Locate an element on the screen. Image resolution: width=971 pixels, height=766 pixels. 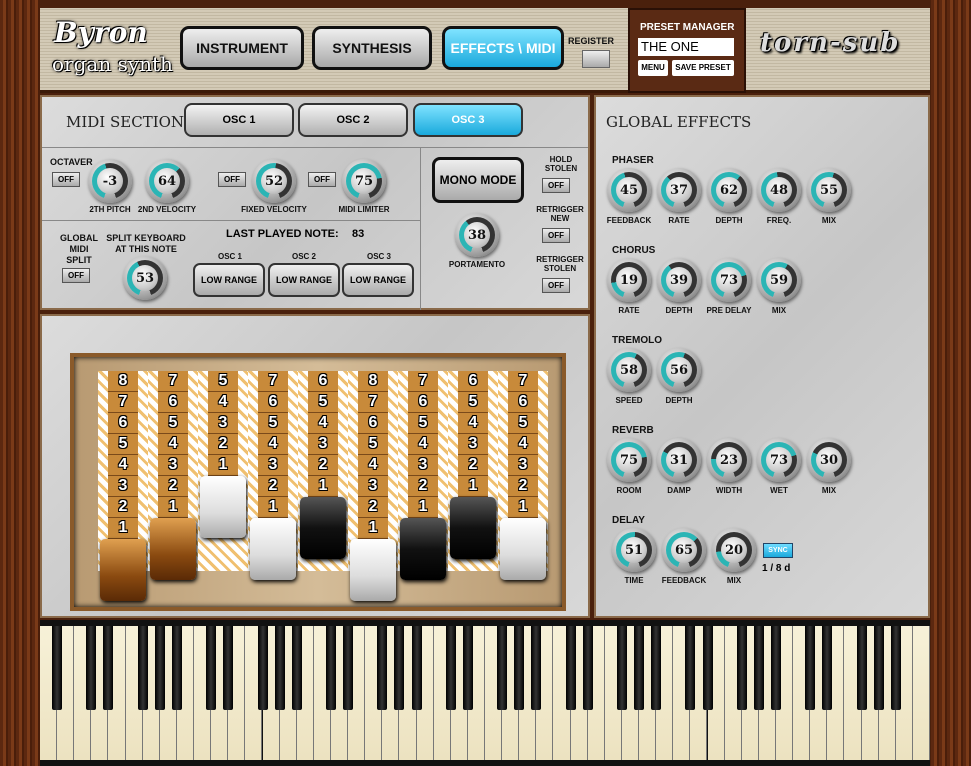
octaver-toggle: OFF is located at coordinates (66, 179).